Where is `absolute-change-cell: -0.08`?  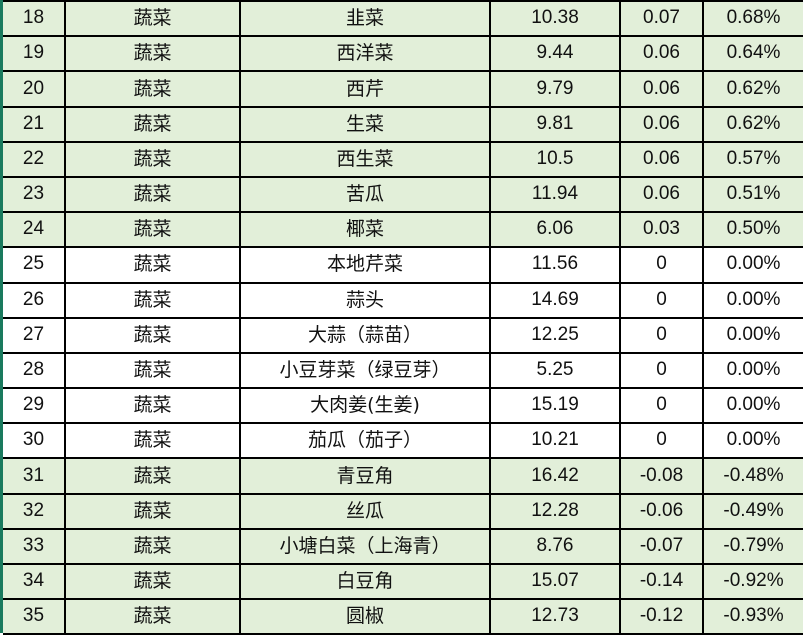
absolute-change-cell: -0.08 is located at coordinates (662, 476).